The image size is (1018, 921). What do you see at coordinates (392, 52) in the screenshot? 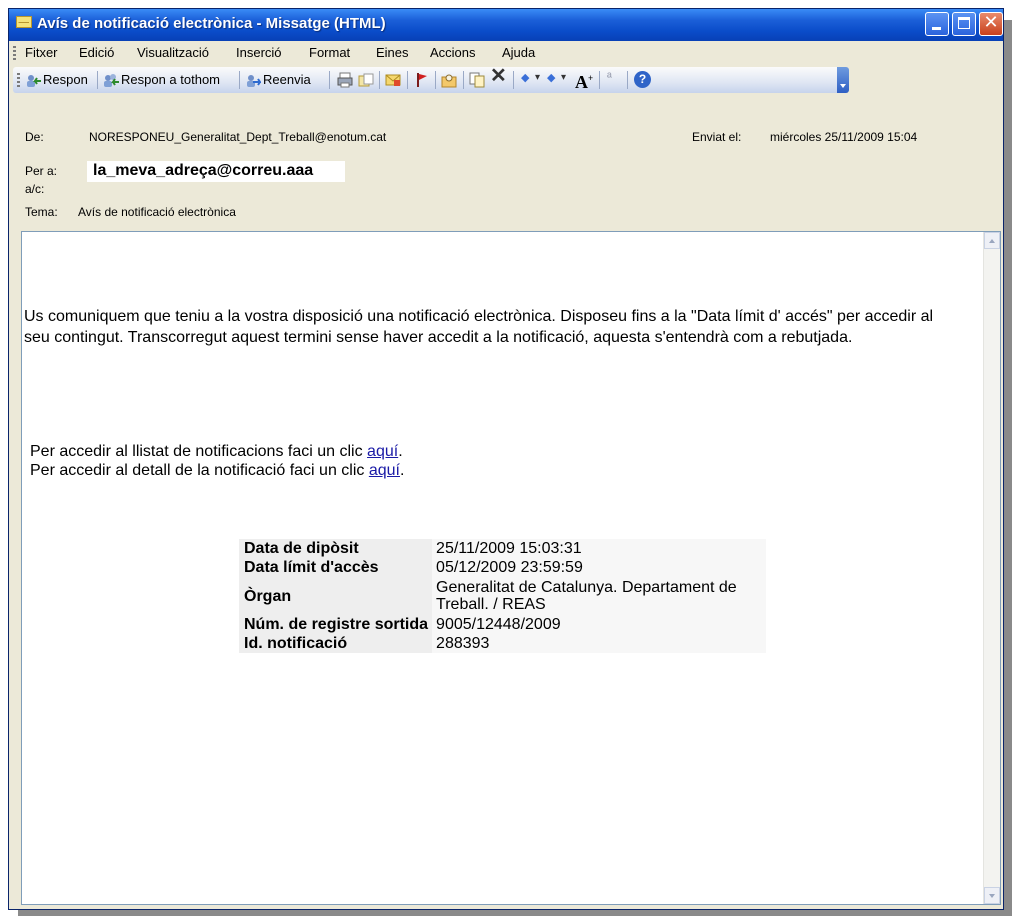
I see `menu-eines: Eines` at bounding box center [392, 52].